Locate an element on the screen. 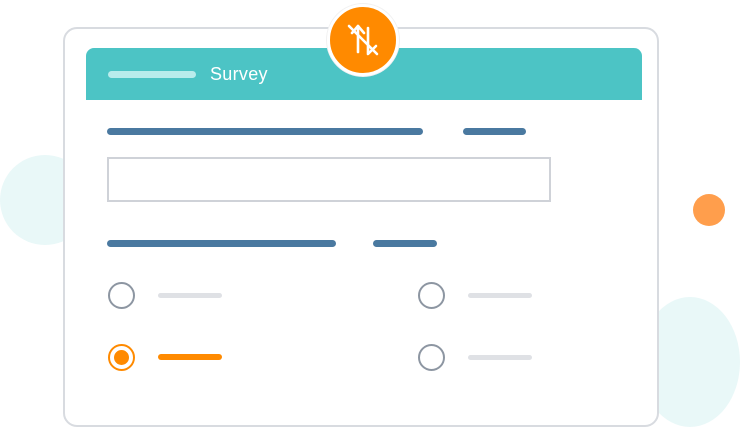 The width and height of the screenshot is (740, 431). answer-input is located at coordinates (329, 179).